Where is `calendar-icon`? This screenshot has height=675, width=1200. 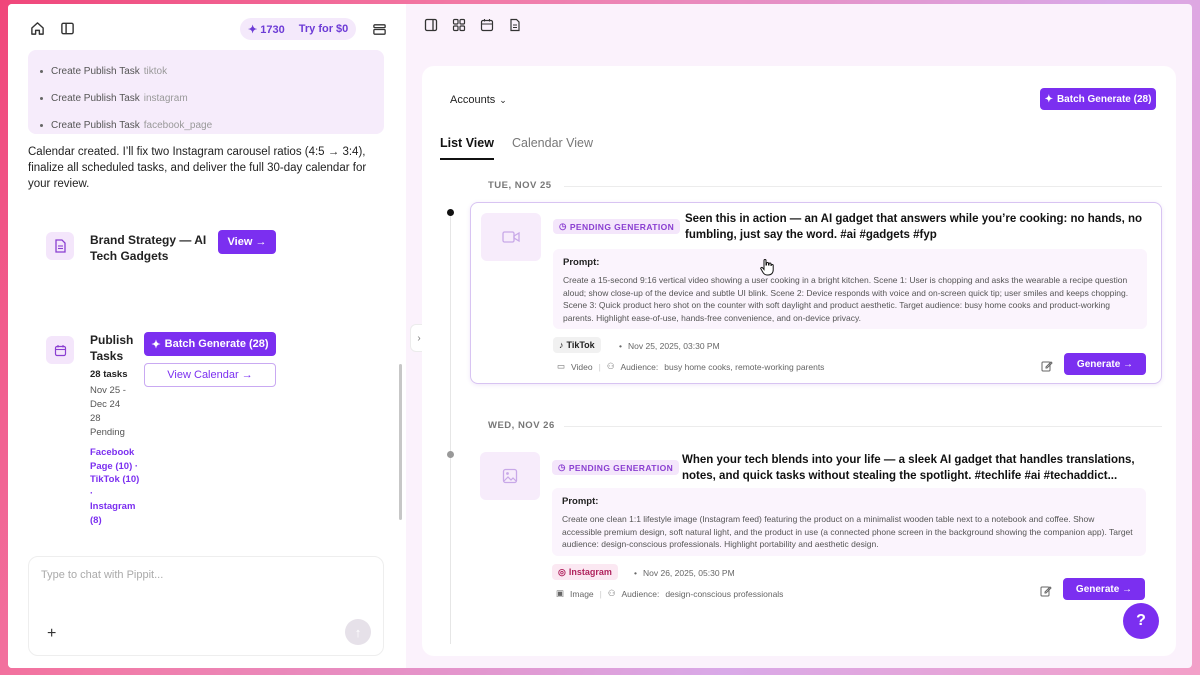 calendar-icon is located at coordinates (60, 350).